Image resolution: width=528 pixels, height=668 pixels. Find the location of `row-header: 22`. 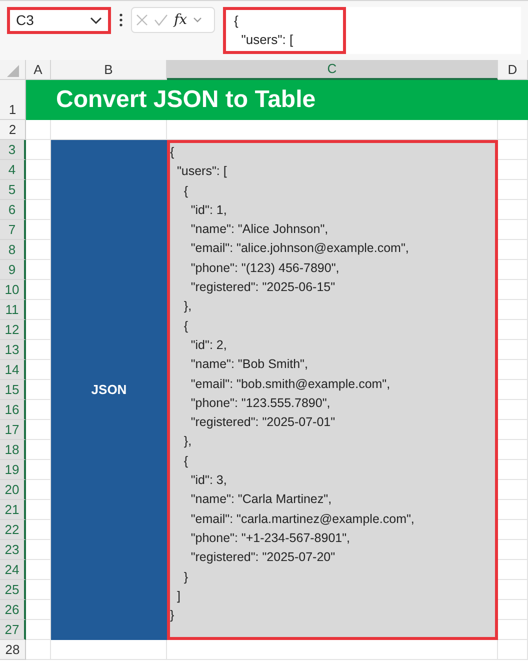

row-header: 22 is located at coordinates (13, 530).